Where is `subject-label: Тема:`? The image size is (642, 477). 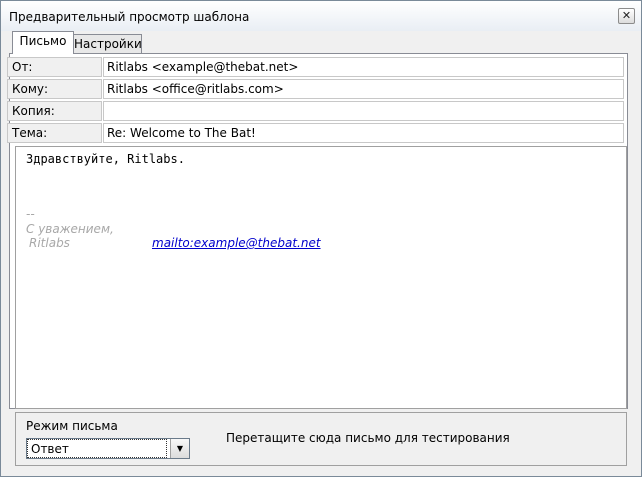
subject-label: Тема: is located at coordinates (54, 133).